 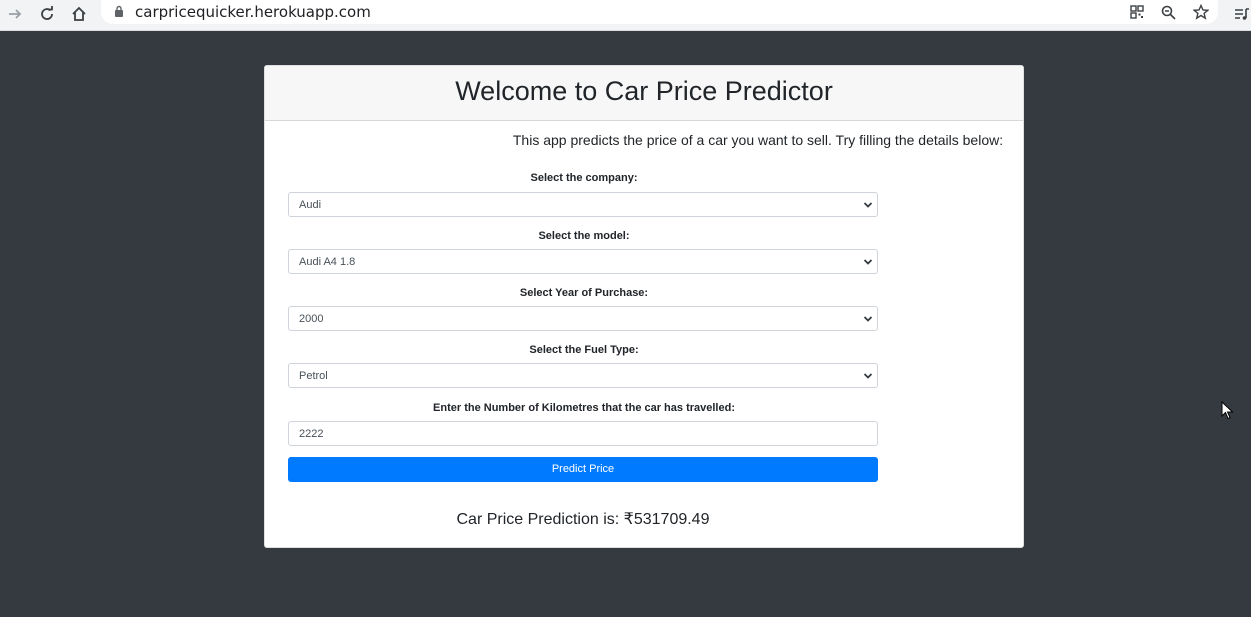 What do you see at coordinates (583, 318) in the screenshot?
I see `year-select: 2000` at bounding box center [583, 318].